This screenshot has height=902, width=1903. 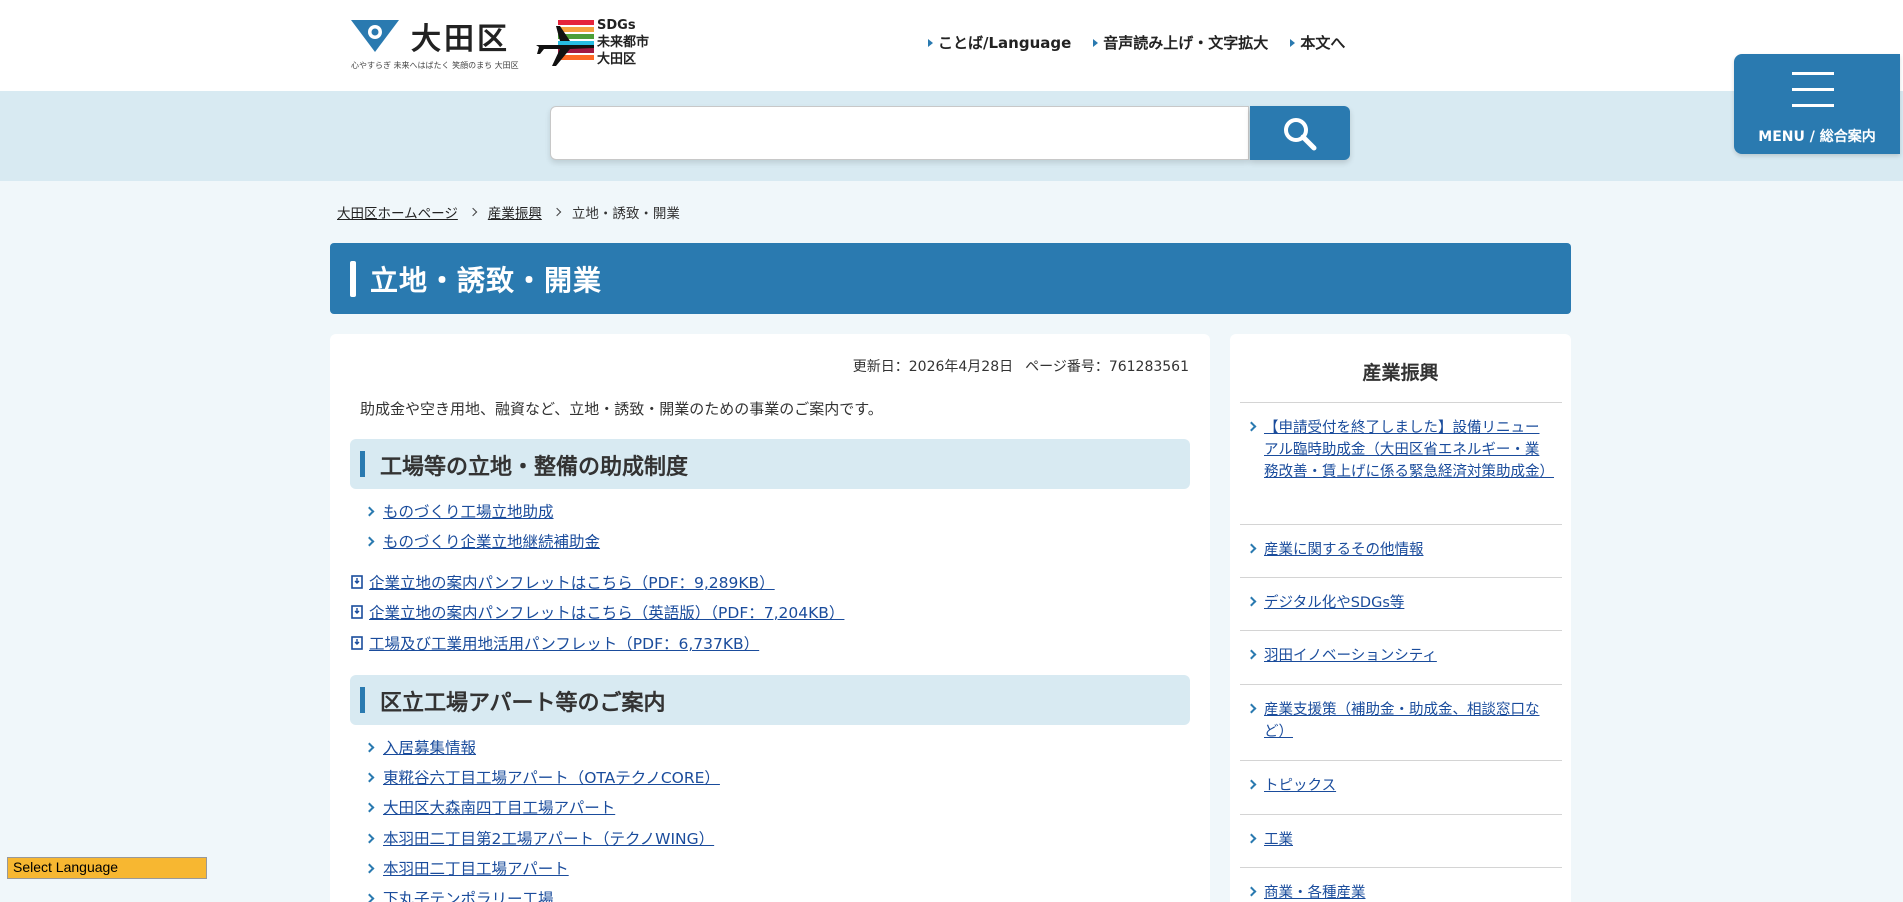 What do you see at coordinates (460, 39) in the screenshot?
I see `logo-title: 大田区` at bounding box center [460, 39].